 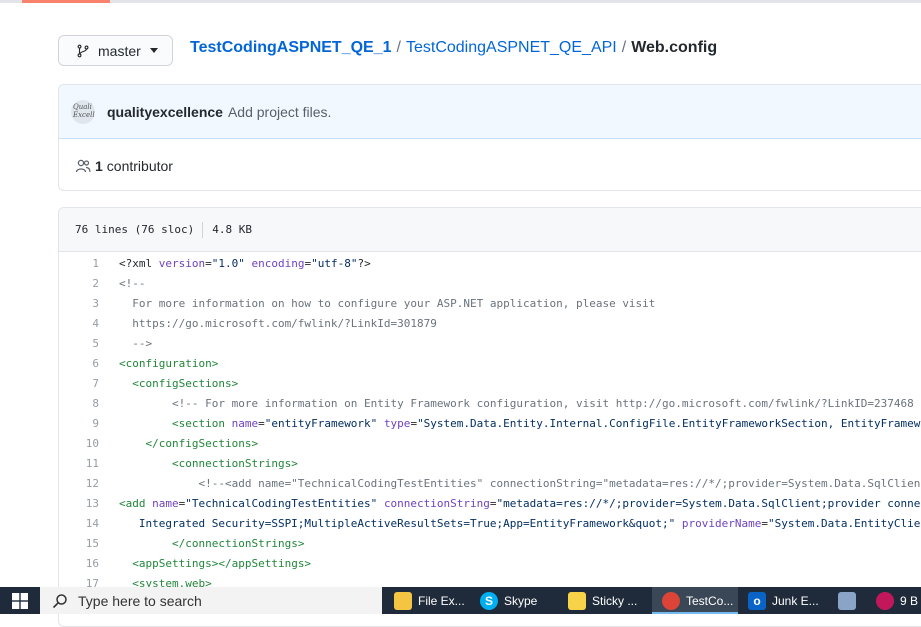 I want to click on code-text: <?xml version="1.0" encoding="utf-8"?>, so click(x=245, y=264).